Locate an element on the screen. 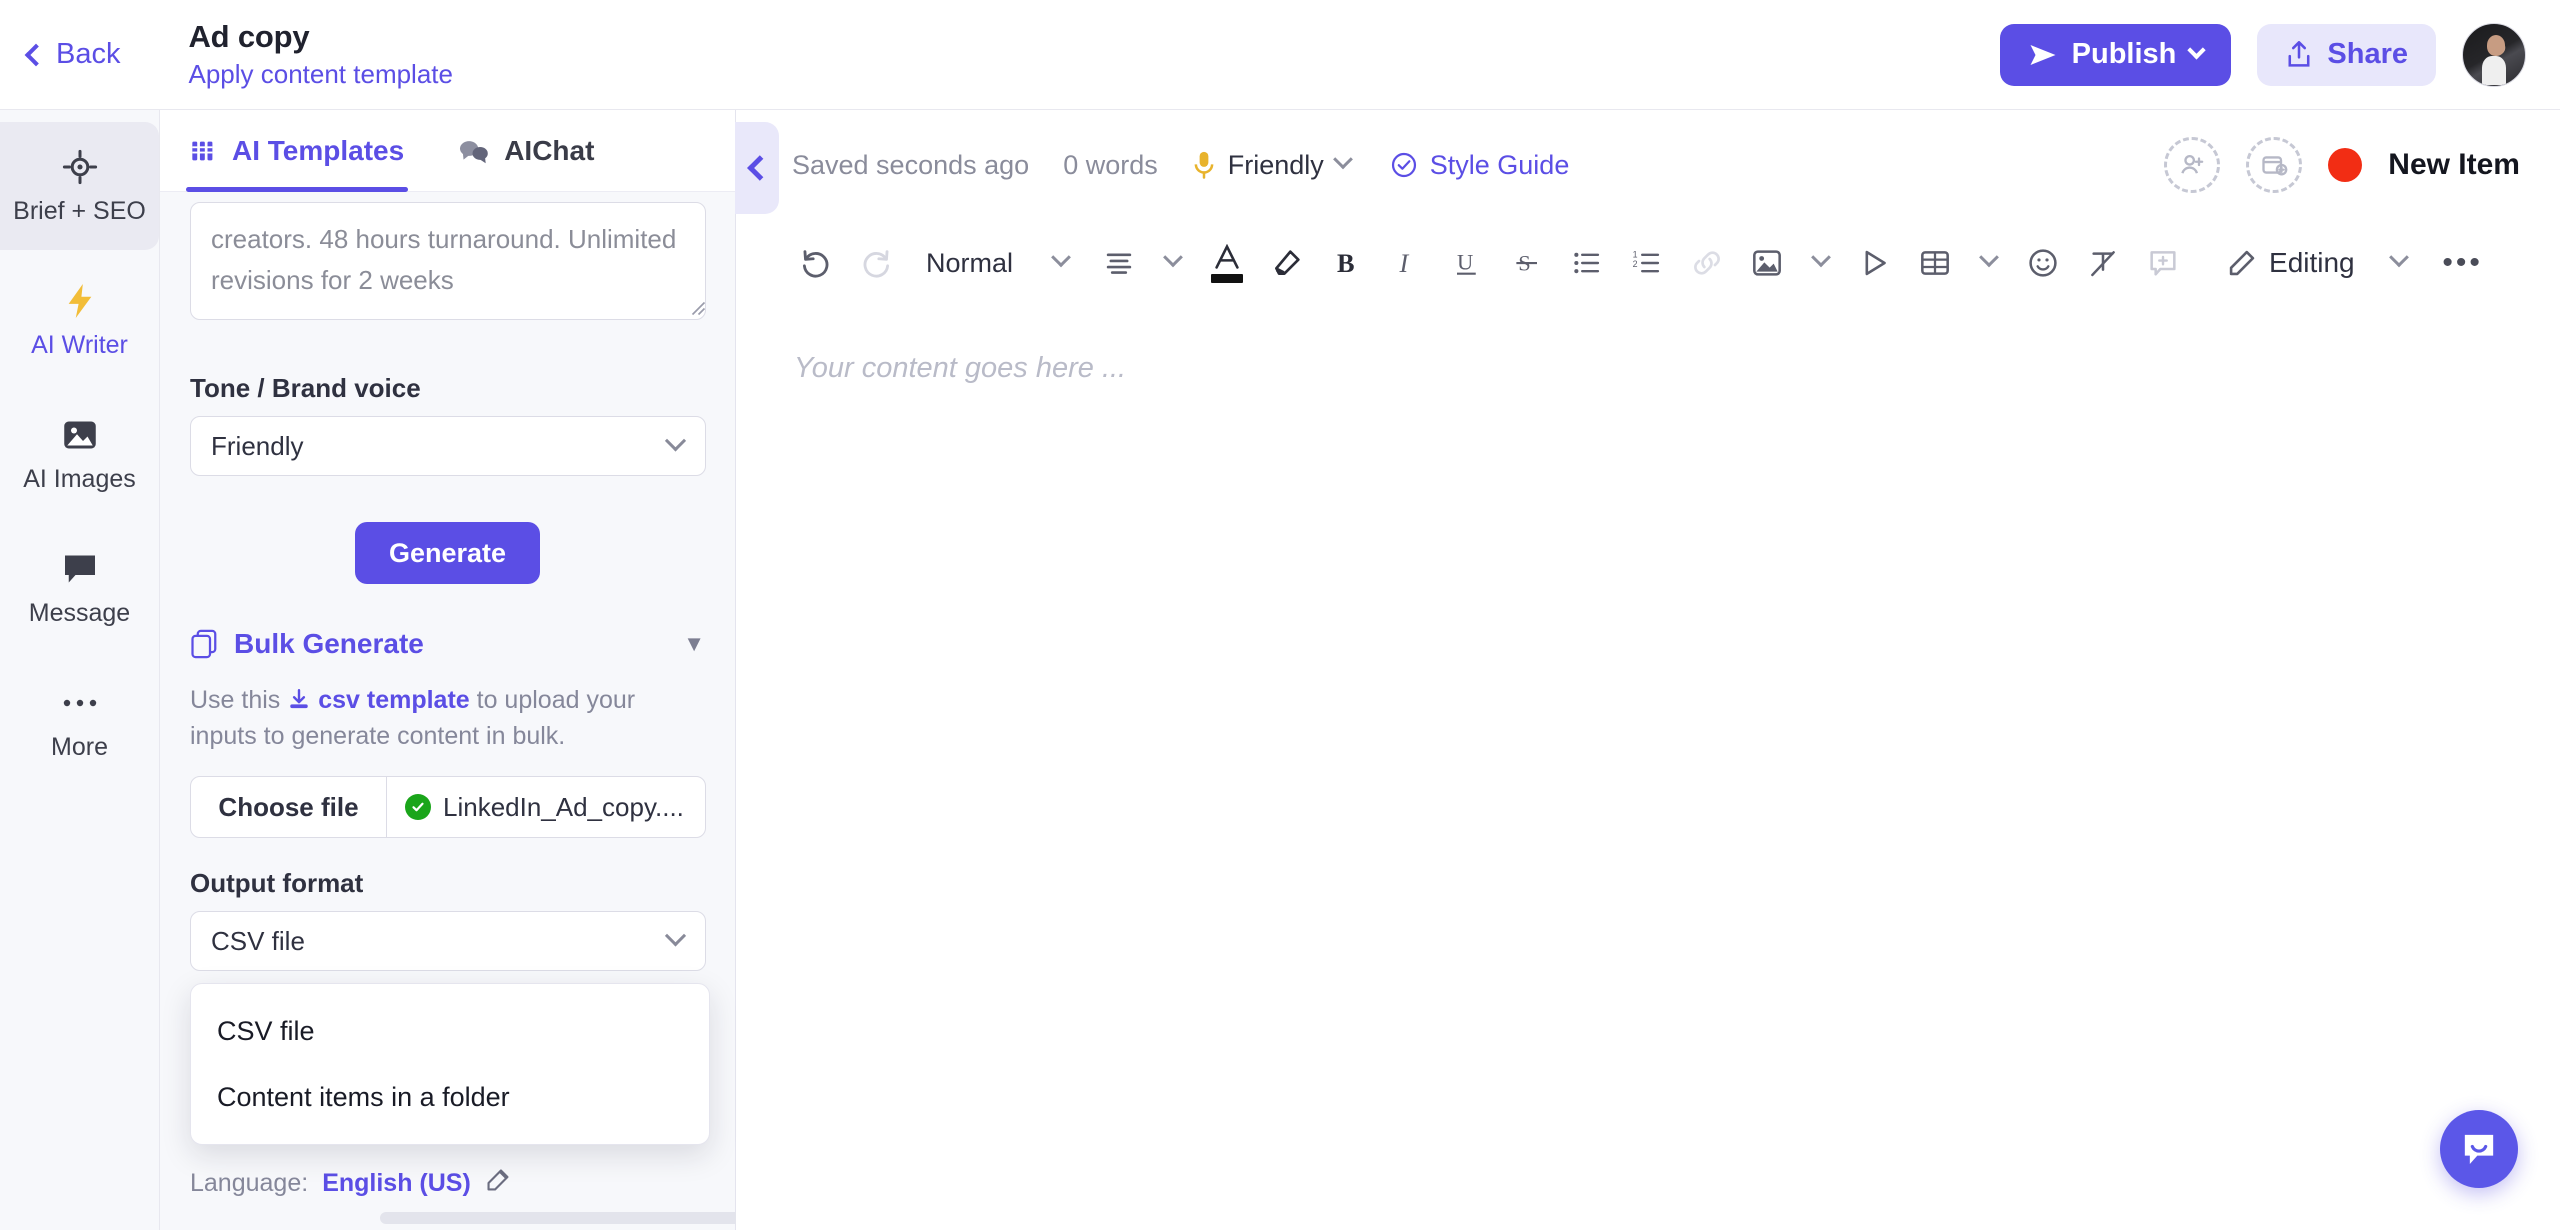 Image resolution: width=2560 pixels, height=1230 pixels. share-button: Share is located at coordinates (2346, 54).